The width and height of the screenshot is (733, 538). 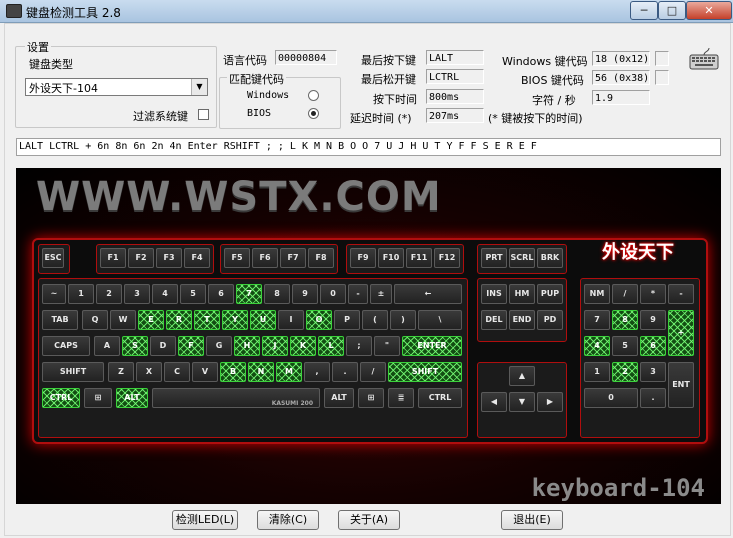 I want to click on match-code-group-label: 匹配键代码, so click(x=256, y=79).